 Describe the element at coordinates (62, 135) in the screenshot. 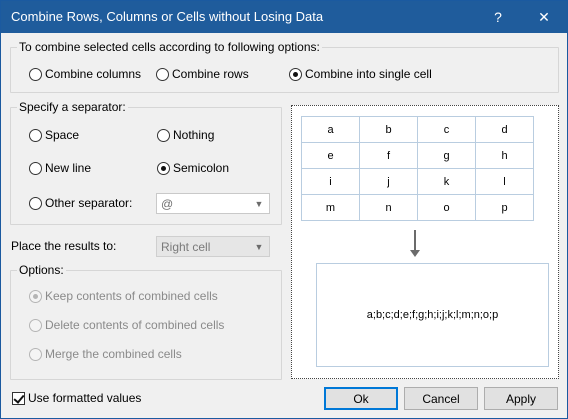

I see `radio-label: Space` at that location.